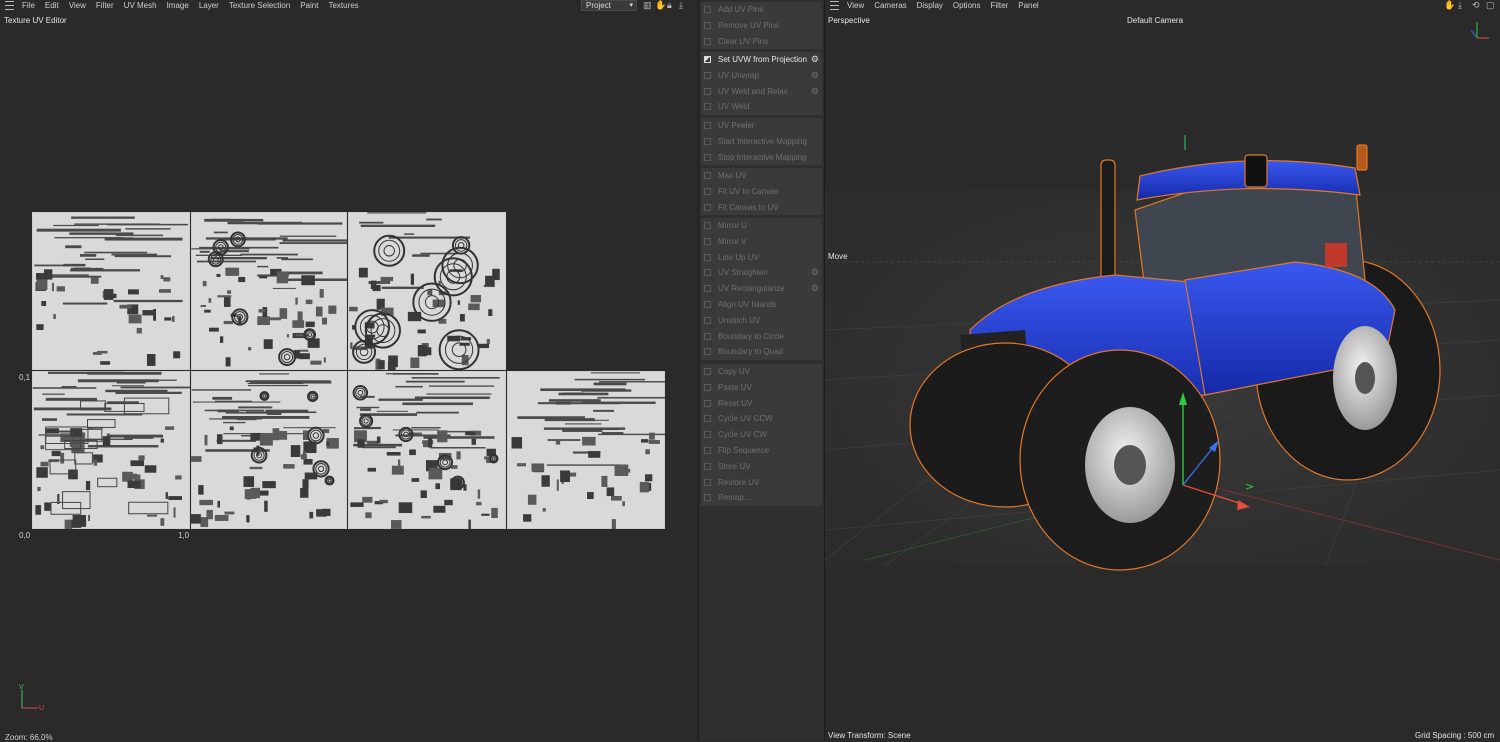 This screenshot has height=742, width=1500. What do you see at coordinates (761, 176) in the screenshot?
I see `cmd-max-uv: Max UV` at bounding box center [761, 176].